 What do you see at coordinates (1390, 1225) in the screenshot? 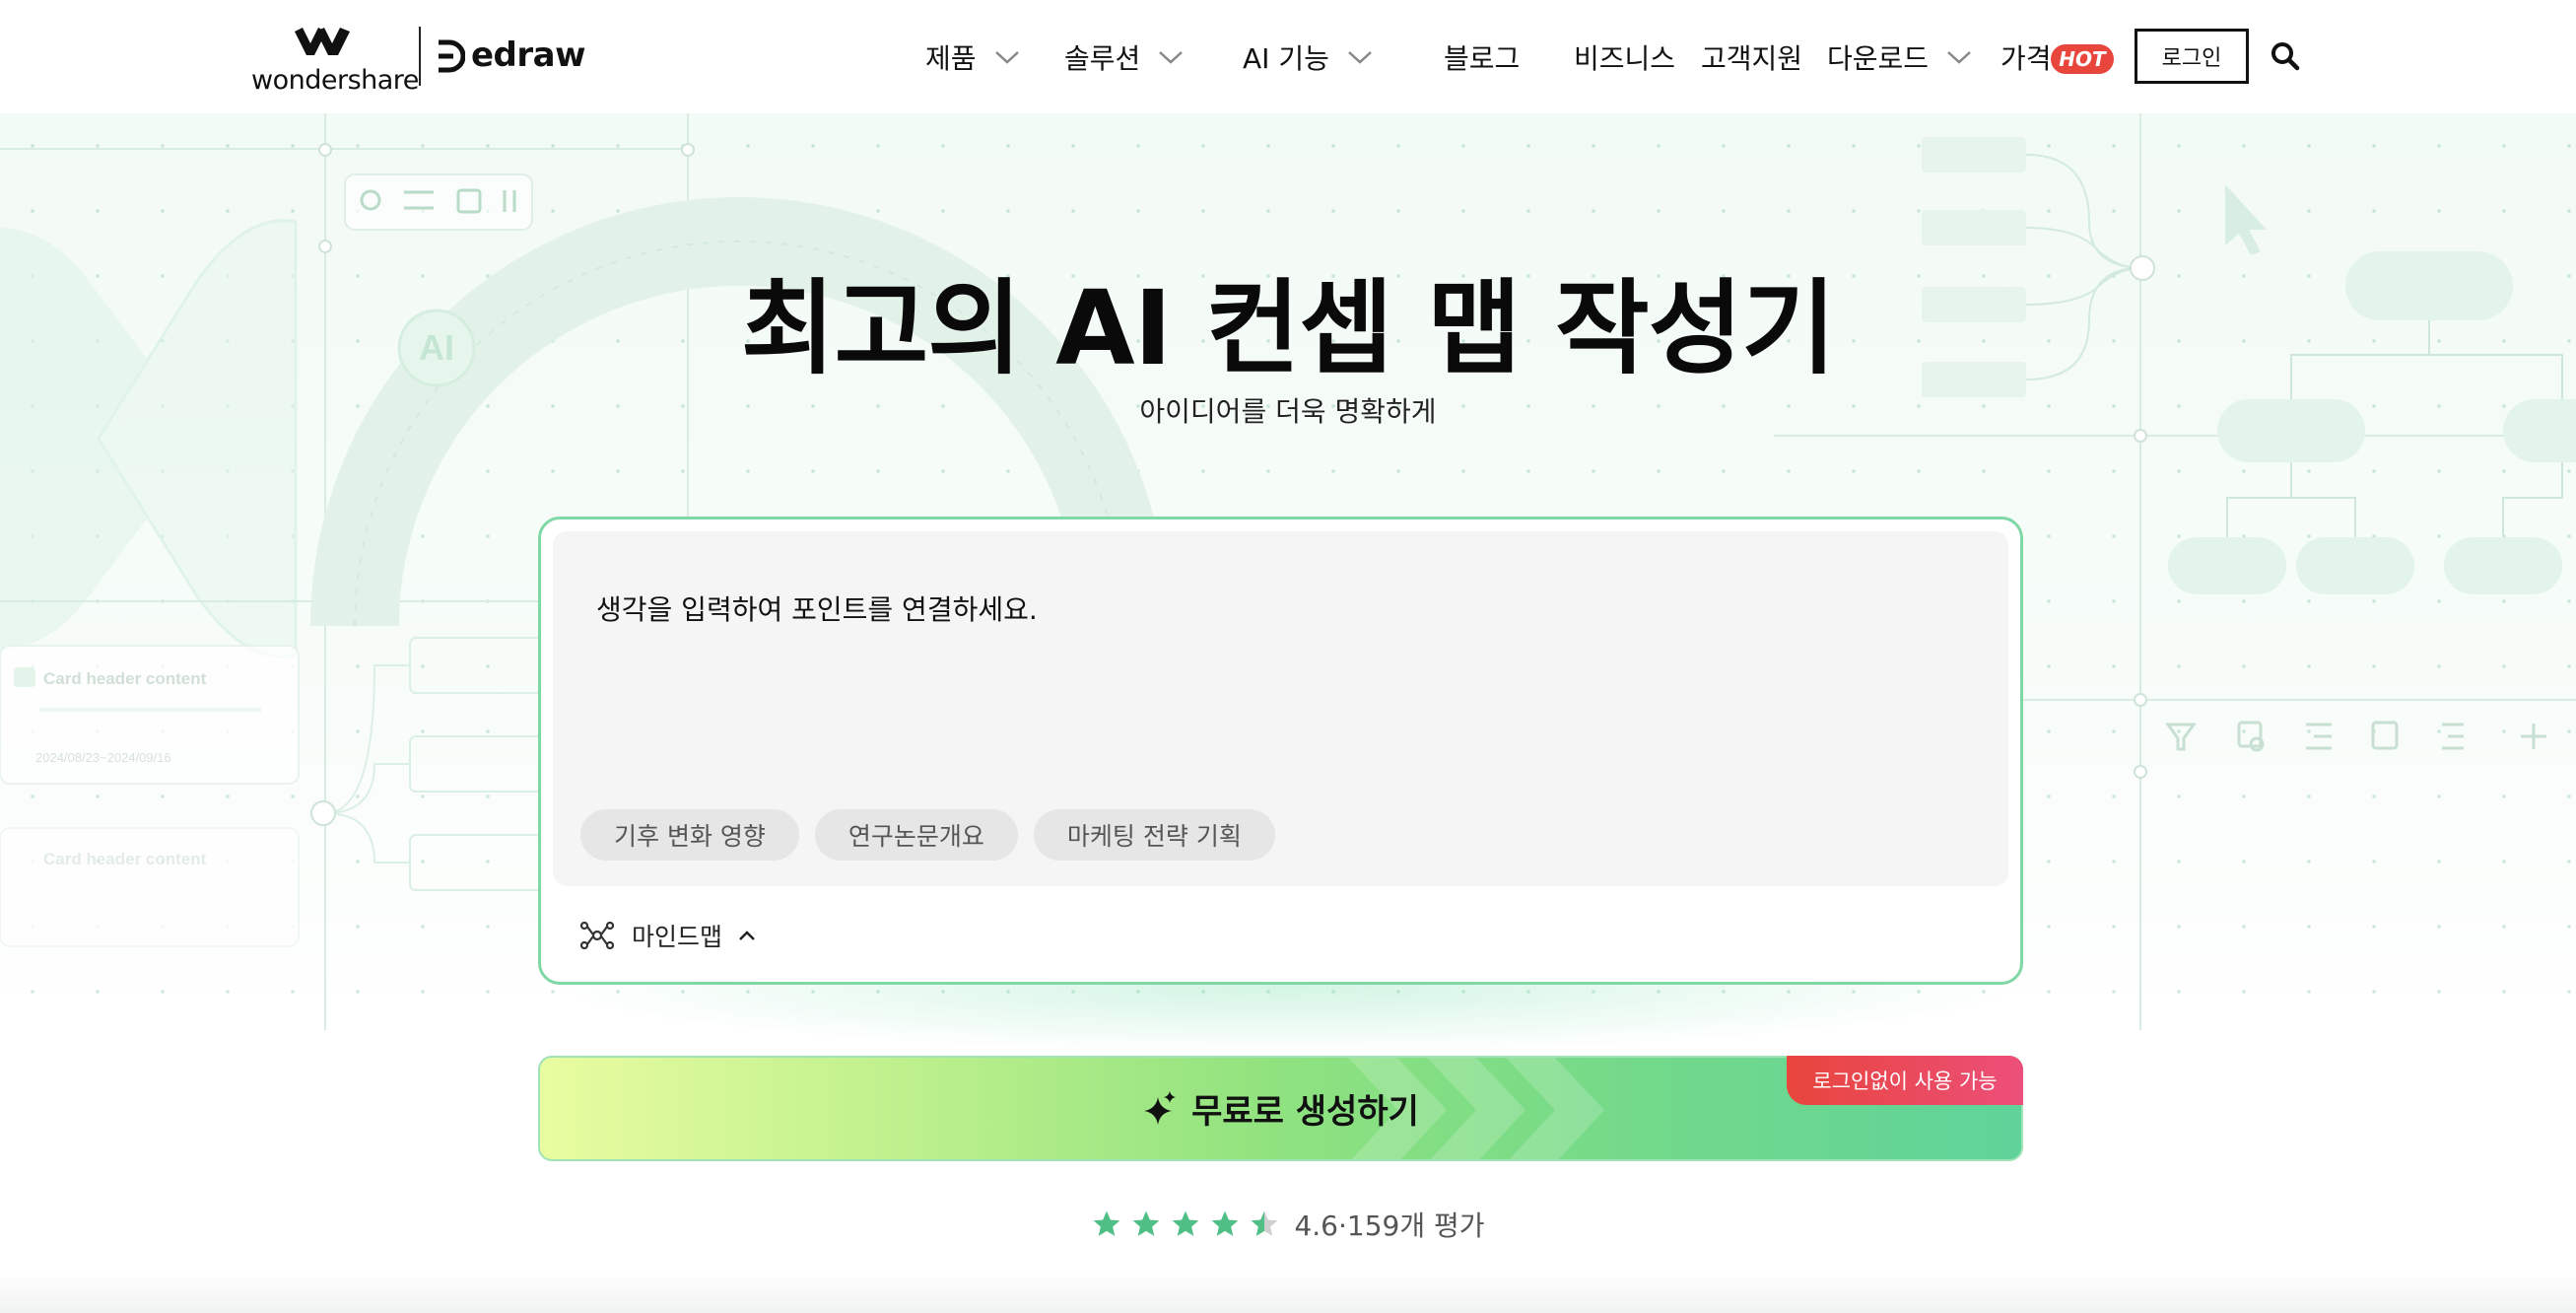
I see `rating-text: 4.6·159개 평가` at bounding box center [1390, 1225].